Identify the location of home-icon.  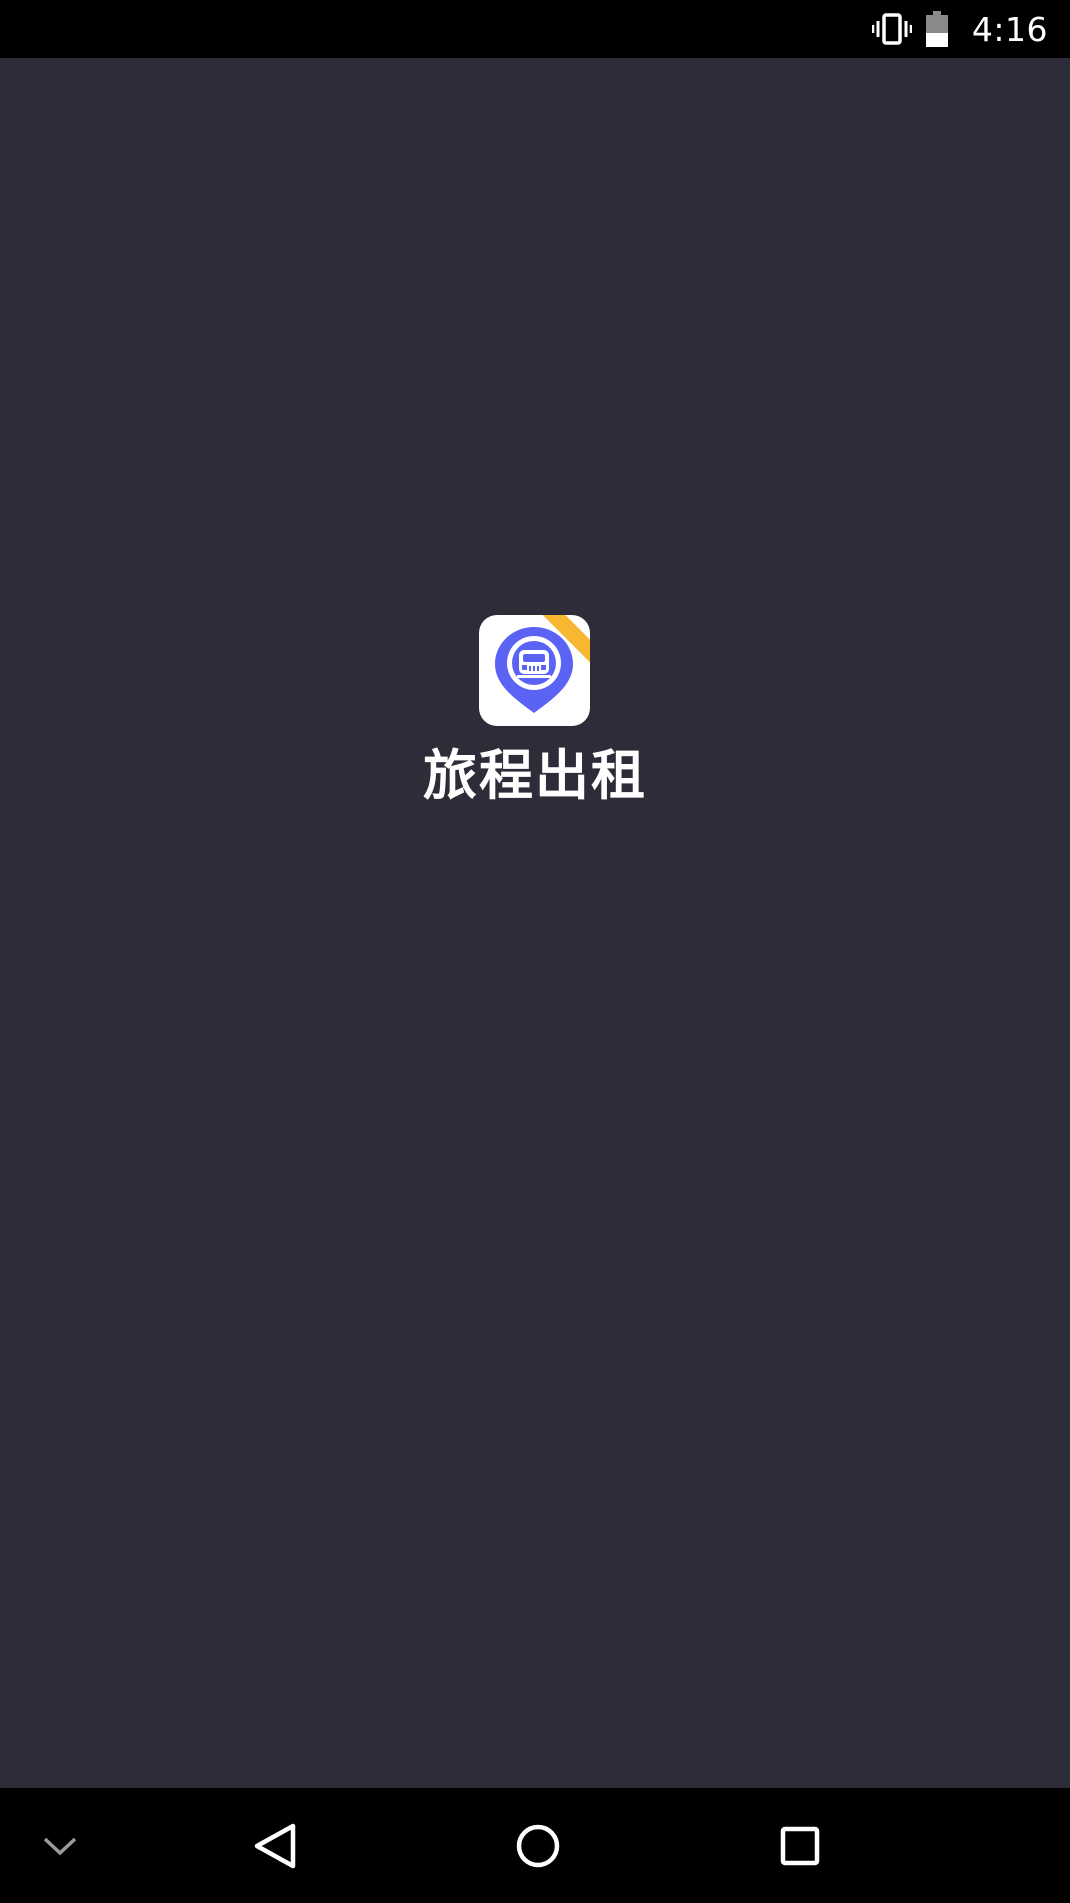
(538, 1845).